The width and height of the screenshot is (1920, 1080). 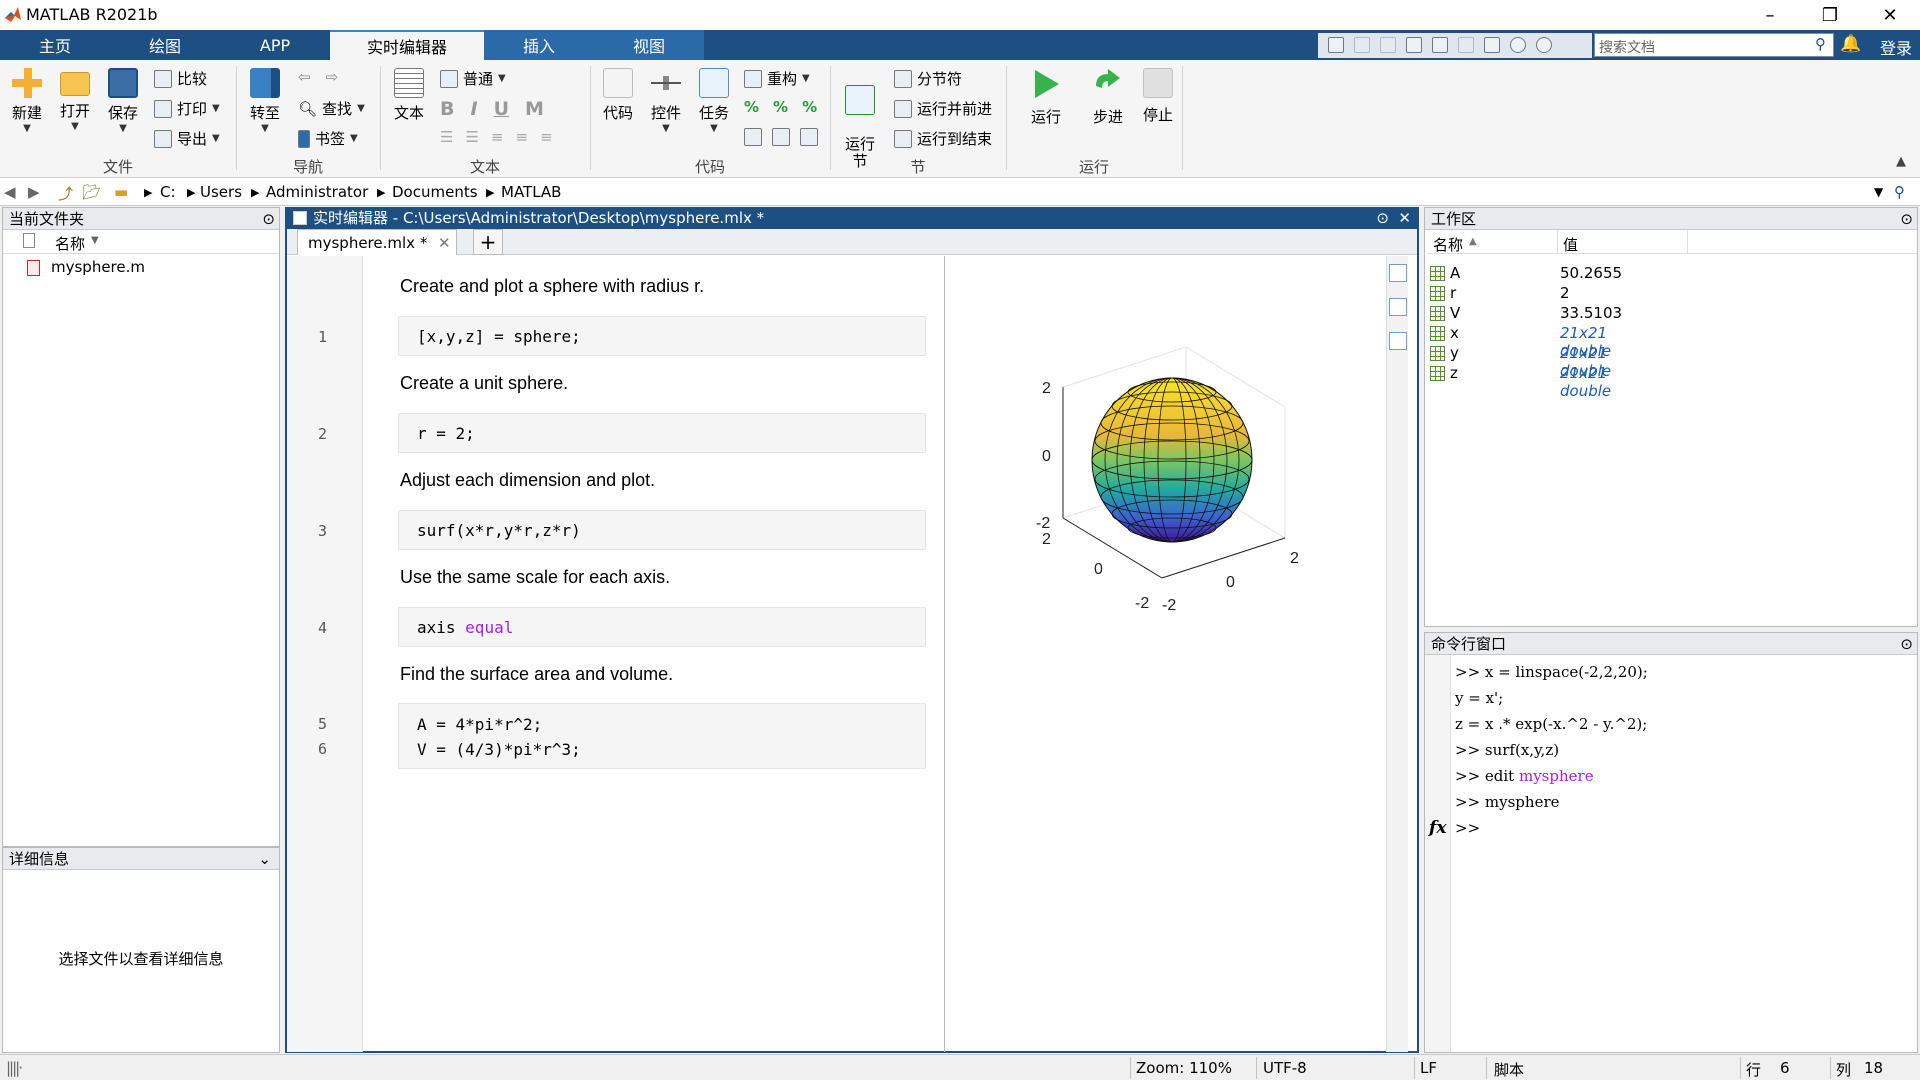 I want to click on breadcrumb-drive: C:, so click(x=168, y=192).